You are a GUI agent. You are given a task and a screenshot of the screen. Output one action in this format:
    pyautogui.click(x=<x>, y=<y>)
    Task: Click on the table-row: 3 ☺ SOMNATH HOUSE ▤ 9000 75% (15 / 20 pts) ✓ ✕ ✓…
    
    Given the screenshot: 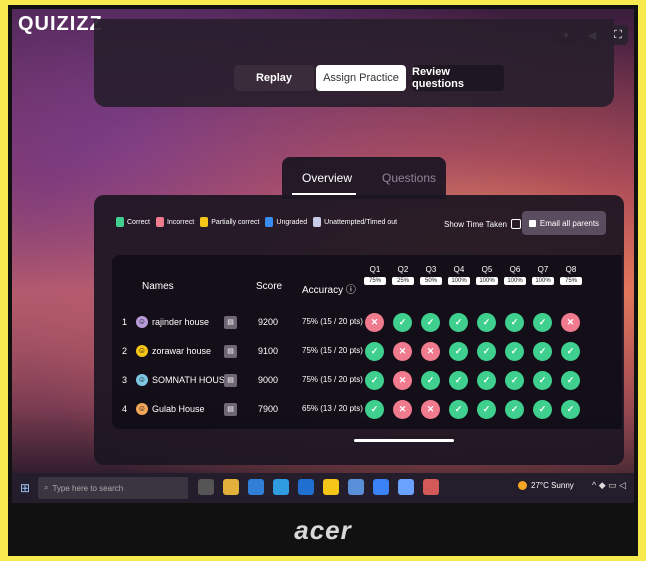 What is the action you would take?
    pyautogui.click(x=367, y=381)
    